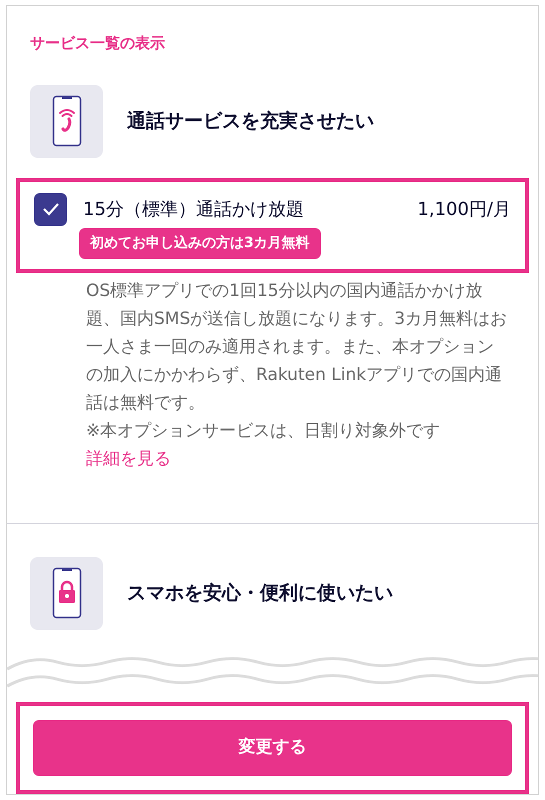 This screenshot has height=800, width=545. I want to click on change-button: 変更する, so click(272, 748).